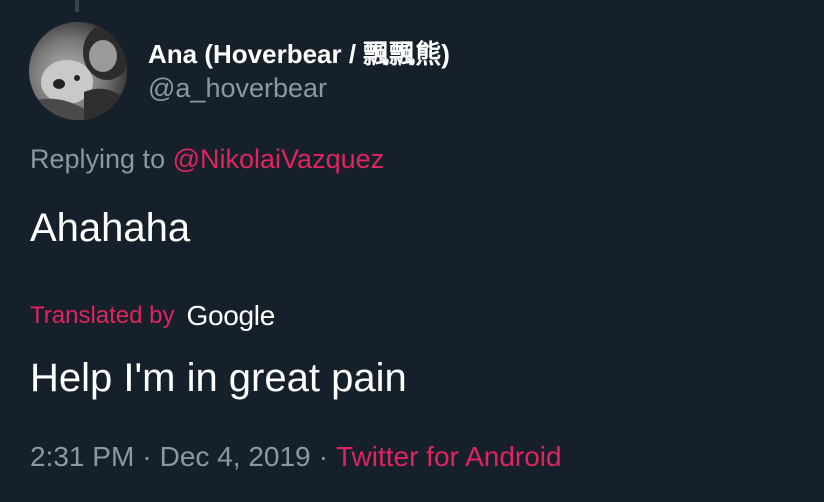 This screenshot has height=502, width=824. I want to click on avatar, so click(78, 71).